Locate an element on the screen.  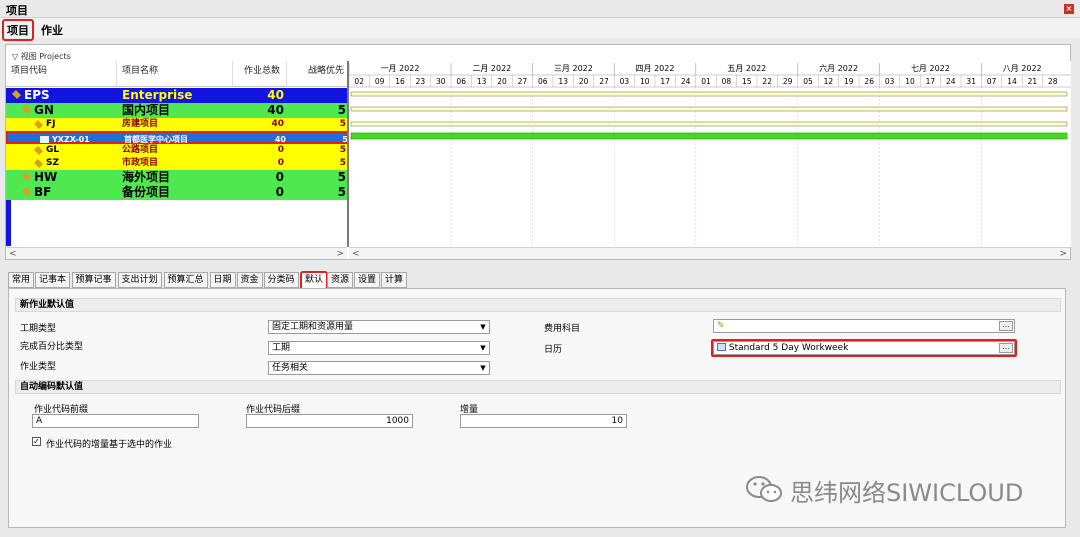
folder-icon is located at coordinates (44, 139).